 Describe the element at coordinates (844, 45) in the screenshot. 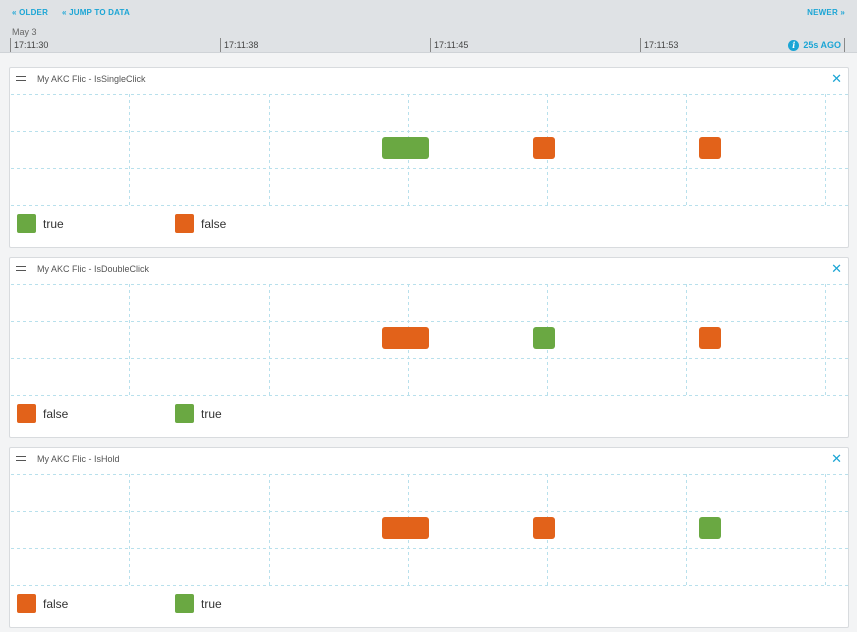

I see `timeline-end-marker` at that location.